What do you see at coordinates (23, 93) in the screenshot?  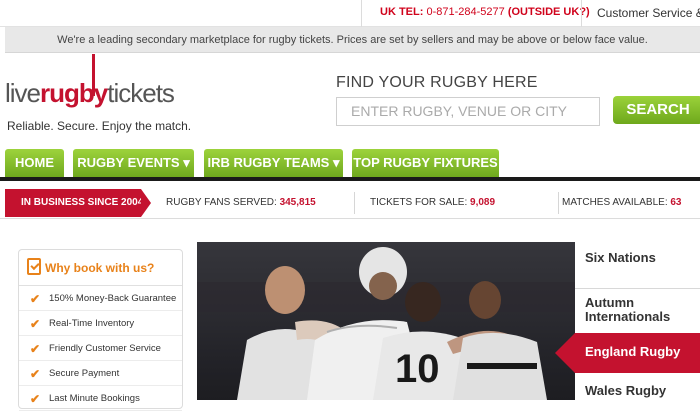 I see `logo-live: live` at bounding box center [23, 93].